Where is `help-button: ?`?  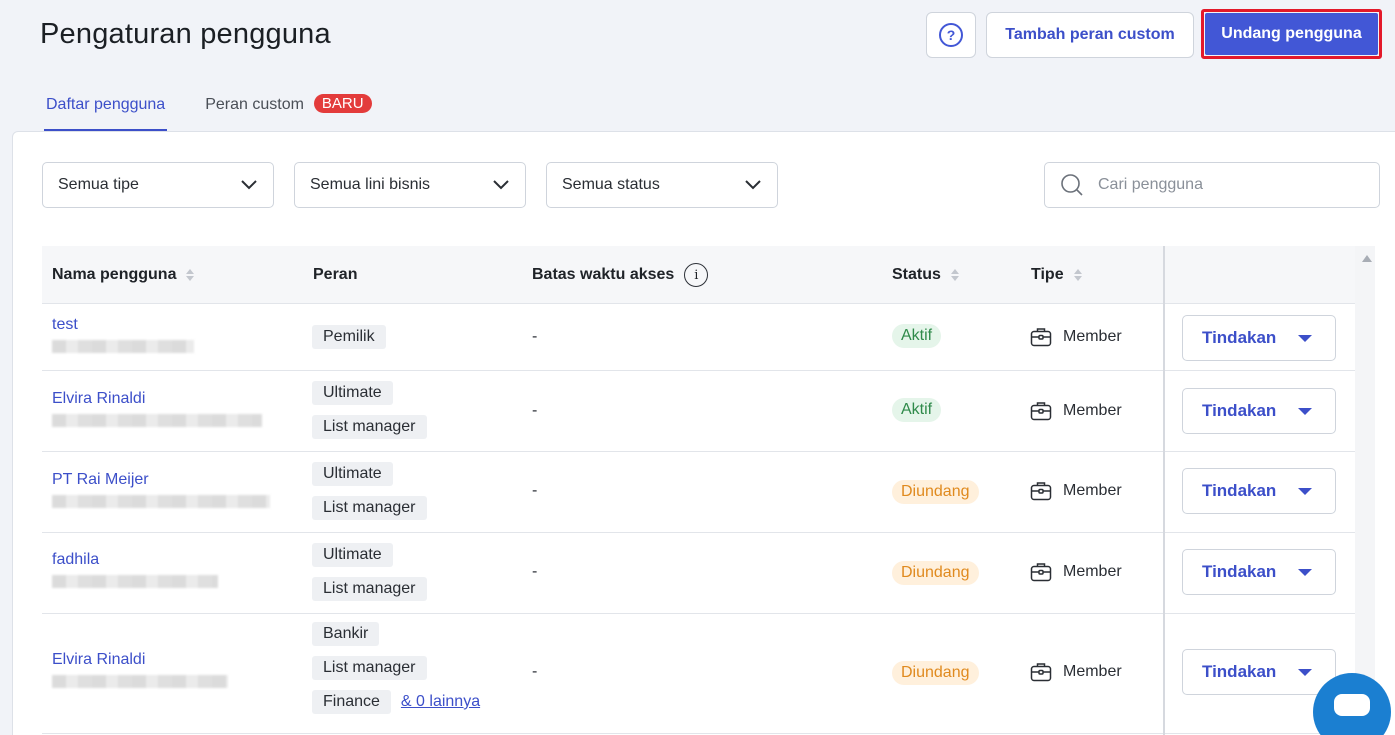
help-button: ? is located at coordinates (951, 35).